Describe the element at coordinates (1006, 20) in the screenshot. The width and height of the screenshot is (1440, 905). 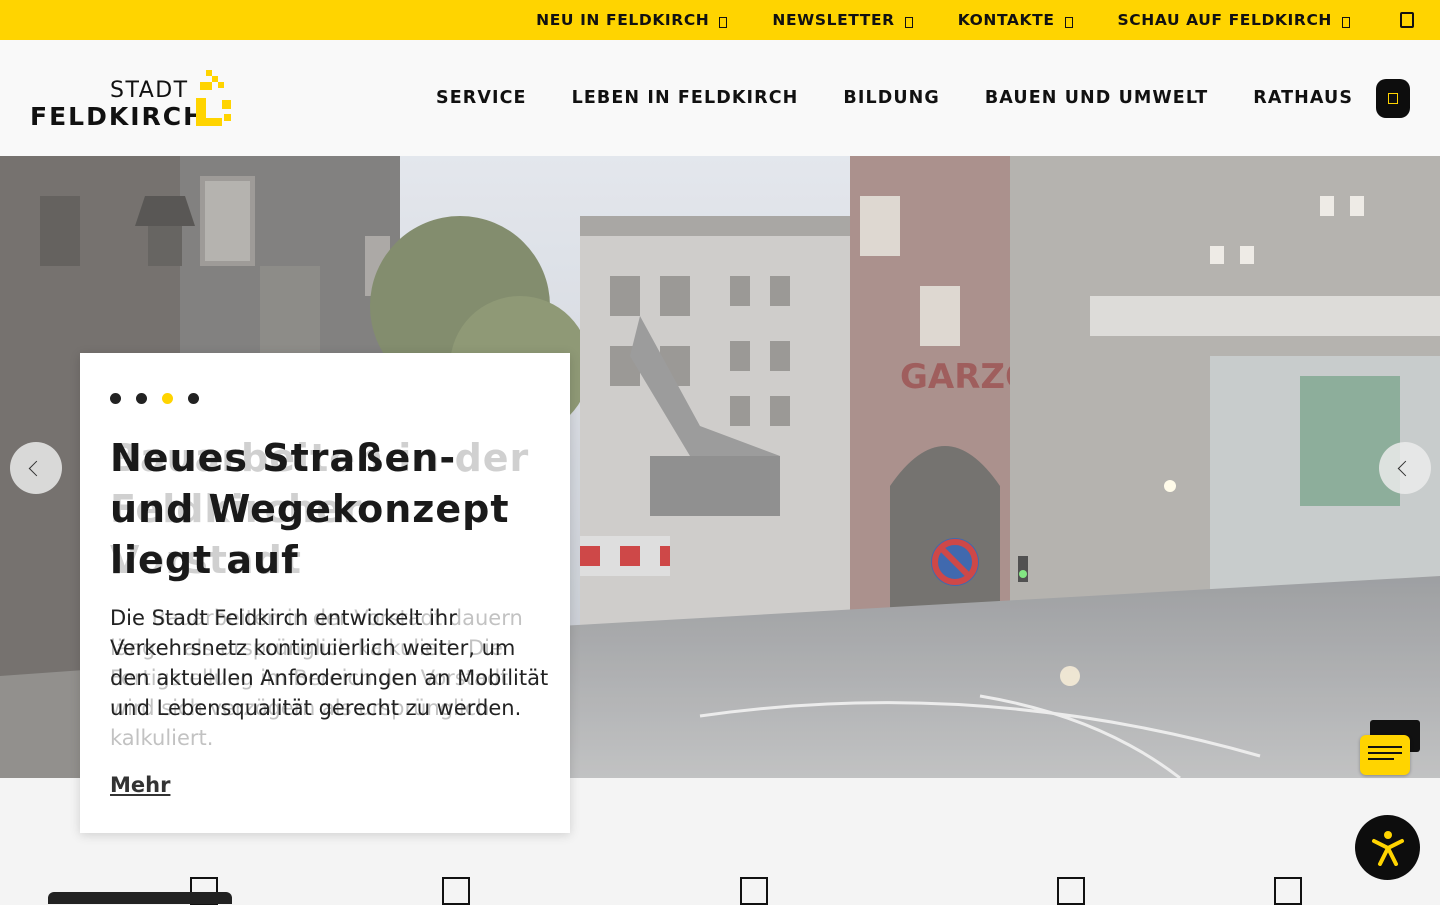
I see `topbar-link-label: KONTAKTE` at that location.